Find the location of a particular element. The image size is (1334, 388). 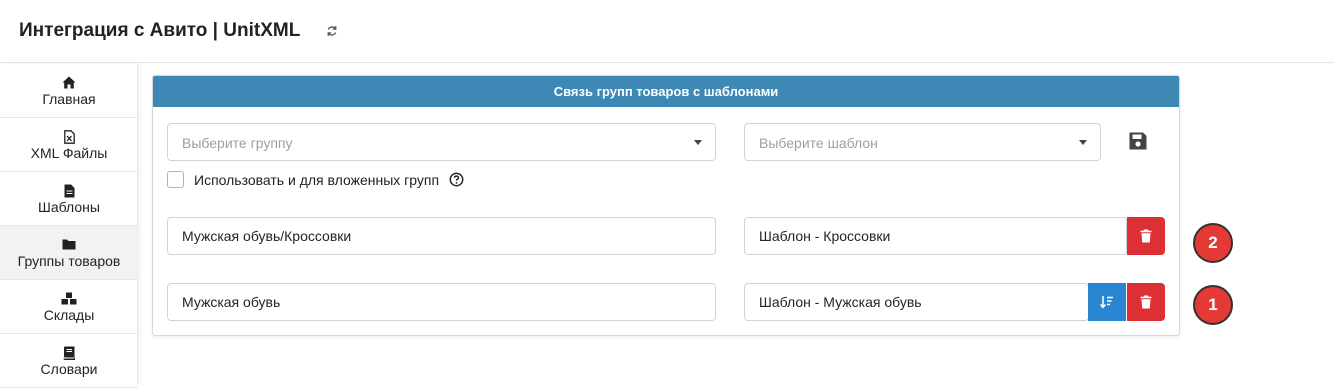

xml-file-icon is located at coordinates (69, 137).